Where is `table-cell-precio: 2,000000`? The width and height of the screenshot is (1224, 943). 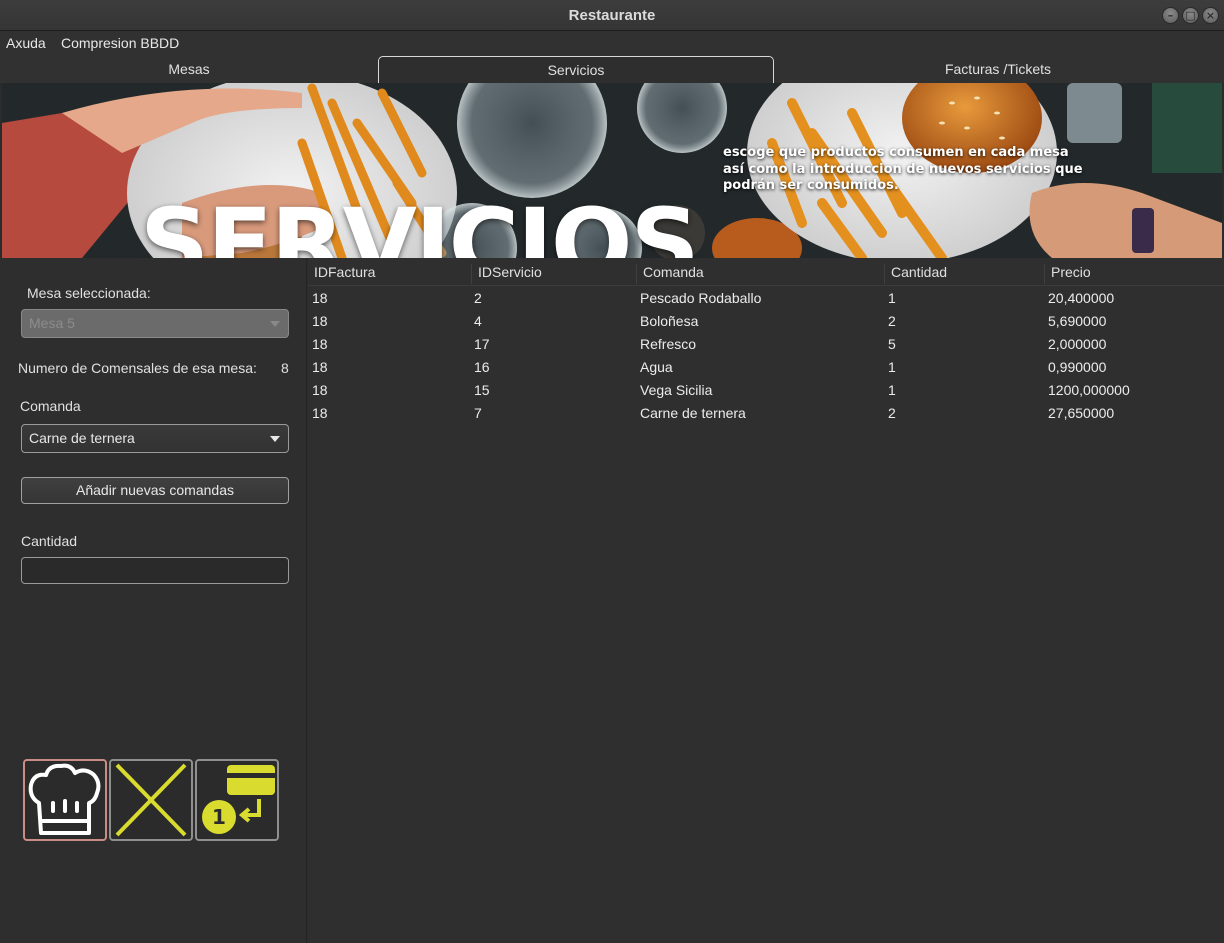 table-cell-precio: 2,000000 is located at coordinates (1077, 344).